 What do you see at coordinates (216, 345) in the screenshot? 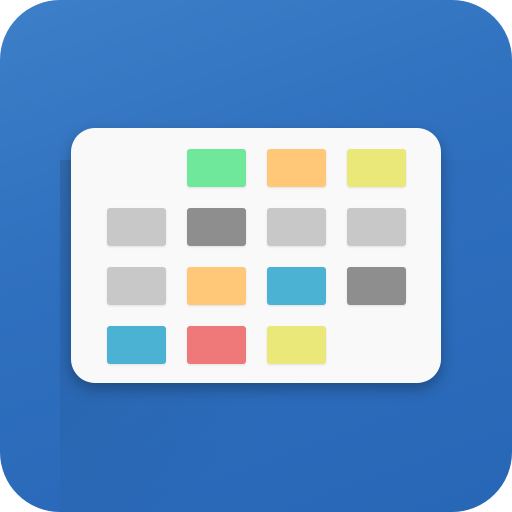
I see `cell-red` at bounding box center [216, 345].